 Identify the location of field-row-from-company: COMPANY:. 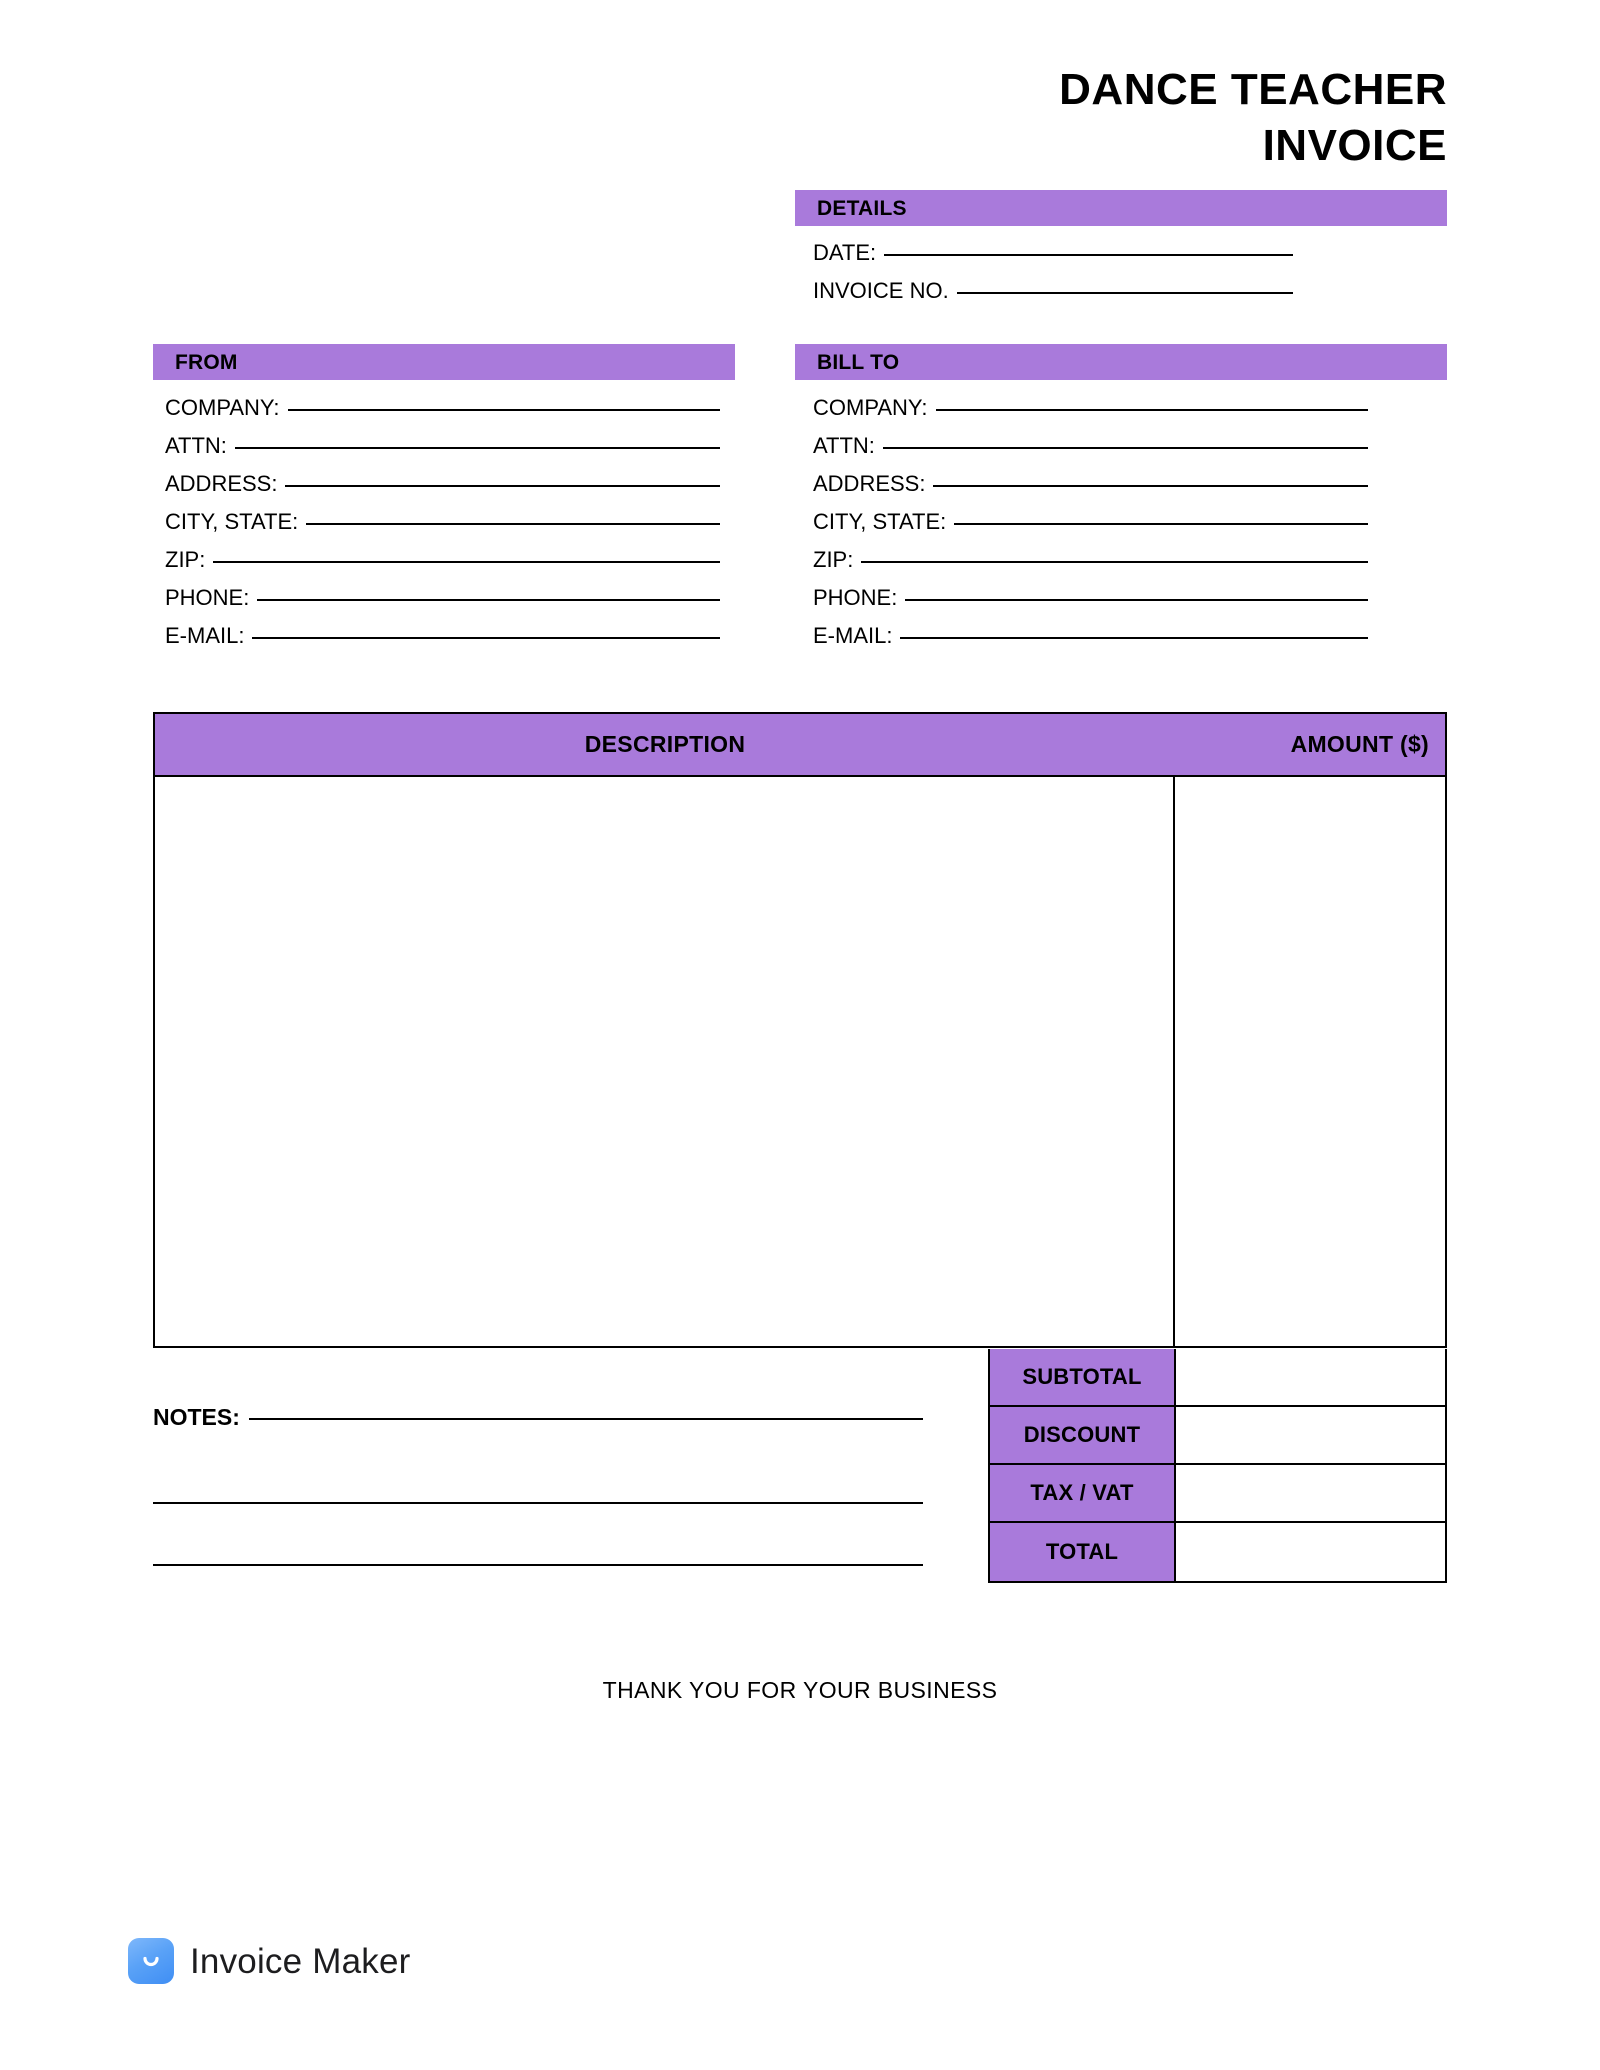
(442, 408).